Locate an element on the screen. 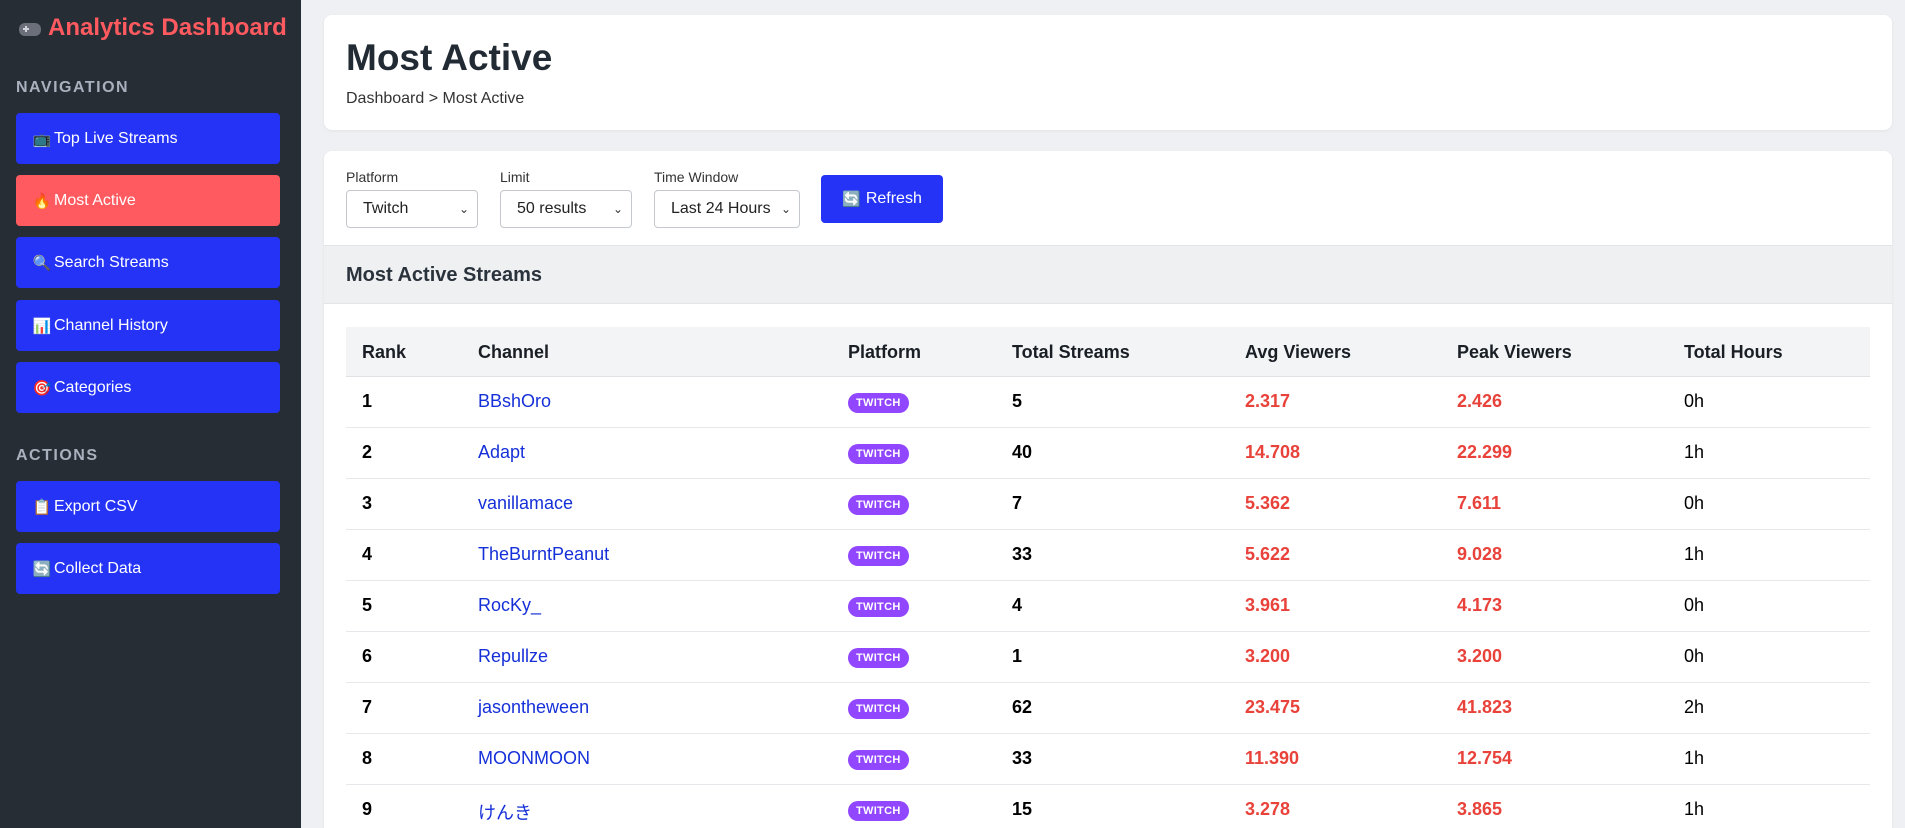 This screenshot has width=1905, height=828. avg-viewers-cell: 23.475 is located at coordinates (1273, 707).